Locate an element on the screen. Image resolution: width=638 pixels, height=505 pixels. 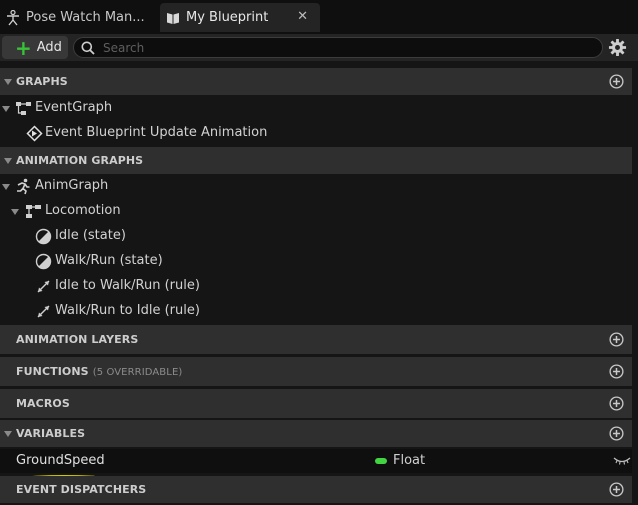
tab-label: My Blueprint is located at coordinates (227, 17).